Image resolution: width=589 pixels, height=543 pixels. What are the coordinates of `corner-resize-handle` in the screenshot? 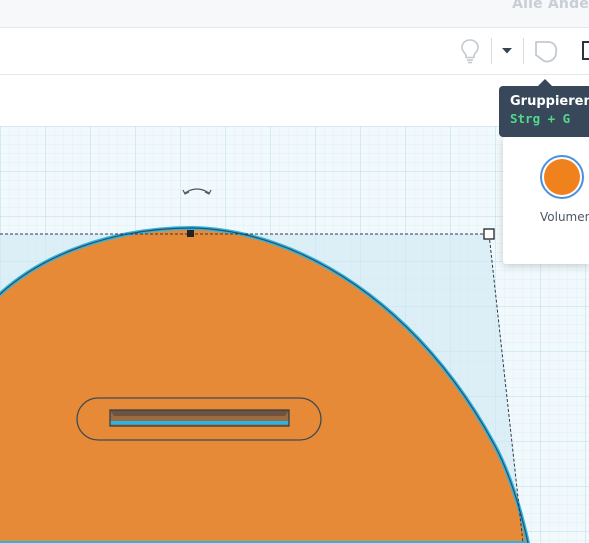 It's located at (489, 234).